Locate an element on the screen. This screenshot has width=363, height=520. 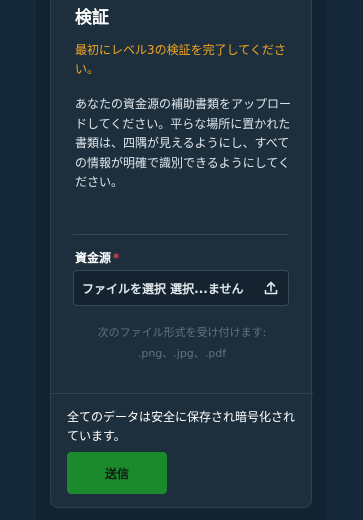
file-upload-field: ファイルを選択 選択...ません is located at coordinates (181, 288).